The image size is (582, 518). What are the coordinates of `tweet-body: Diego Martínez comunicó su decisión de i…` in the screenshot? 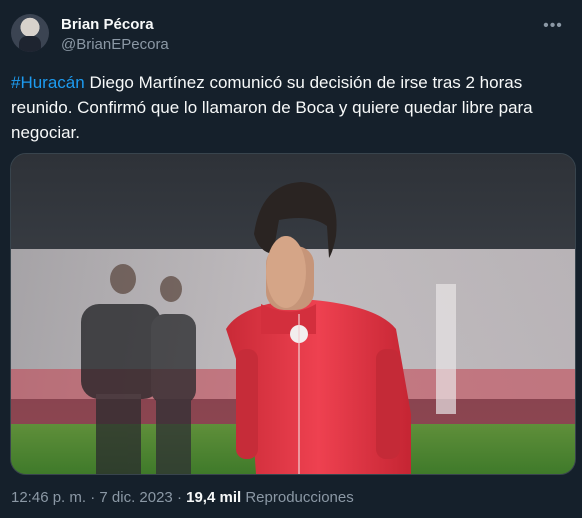 It's located at (272, 107).